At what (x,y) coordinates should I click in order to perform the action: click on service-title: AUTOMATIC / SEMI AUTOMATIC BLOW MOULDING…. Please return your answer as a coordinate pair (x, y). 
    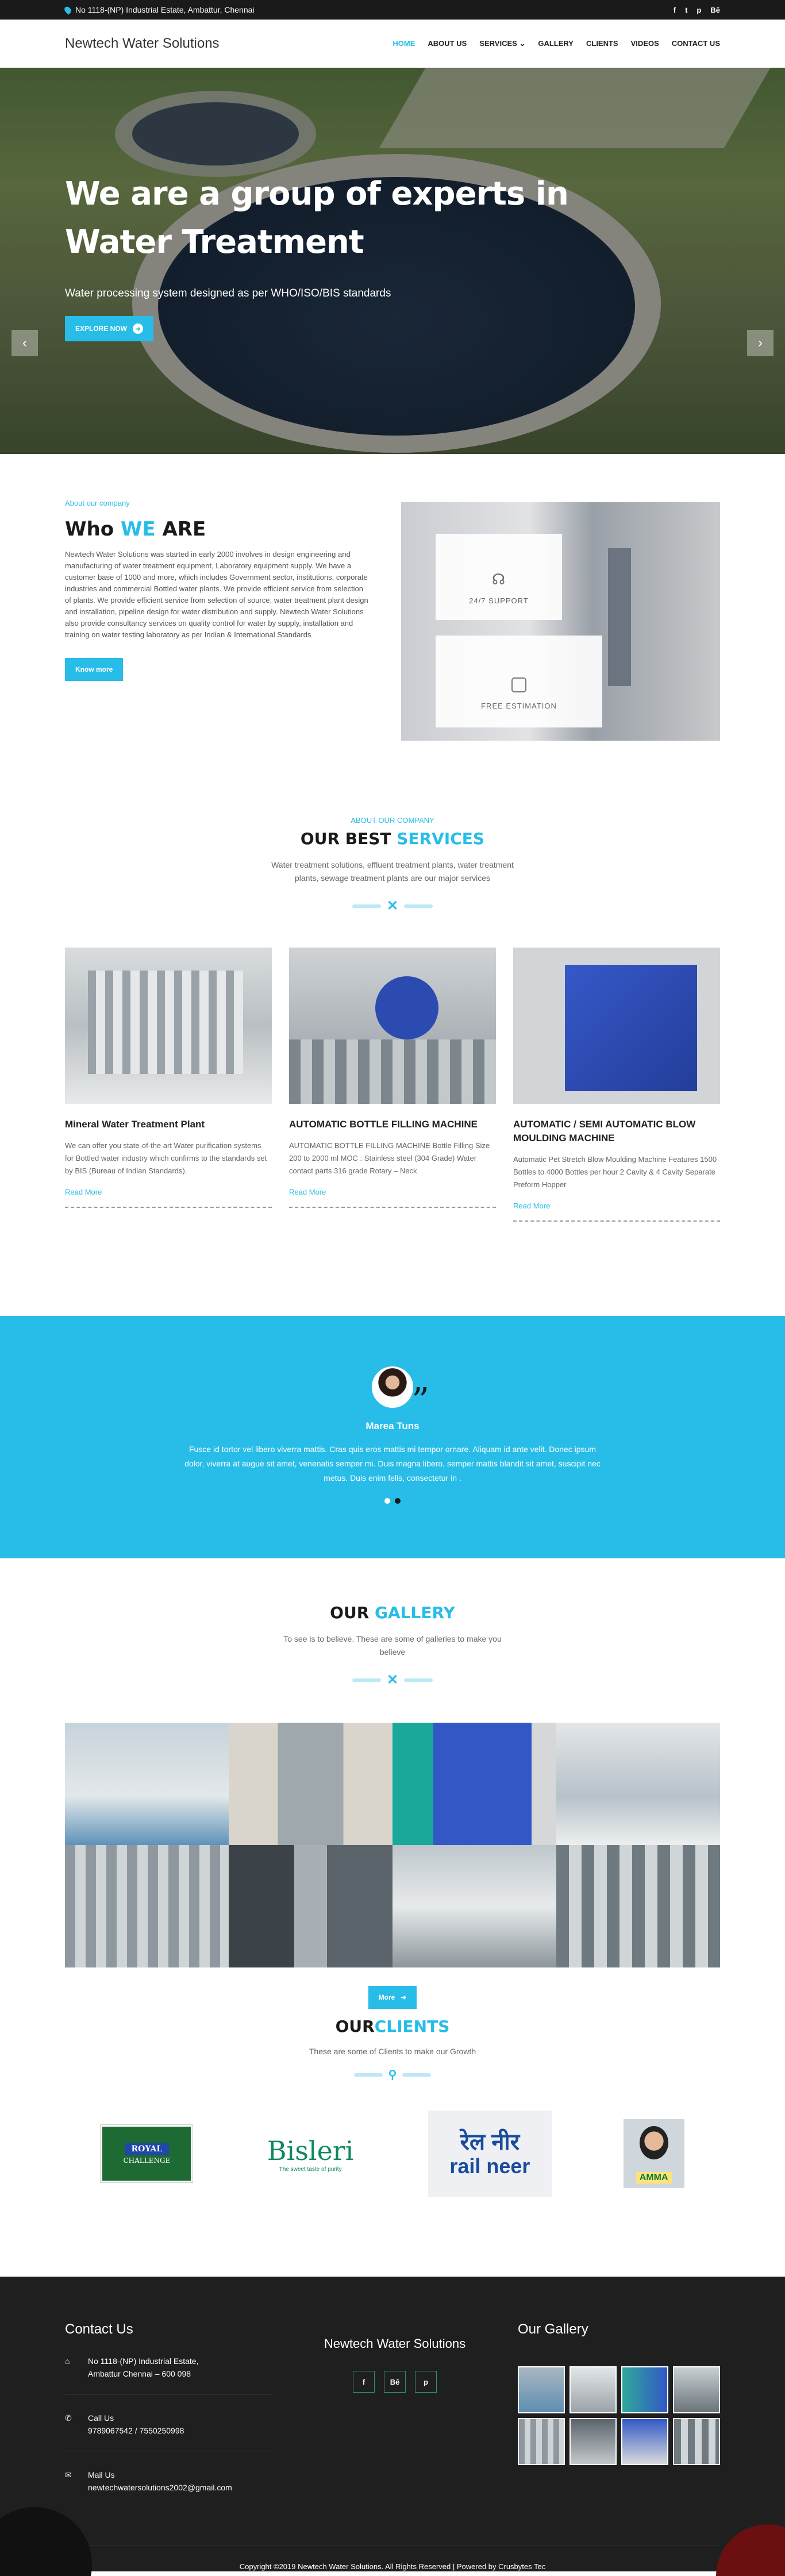
    Looking at the image, I should click on (604, 1131).